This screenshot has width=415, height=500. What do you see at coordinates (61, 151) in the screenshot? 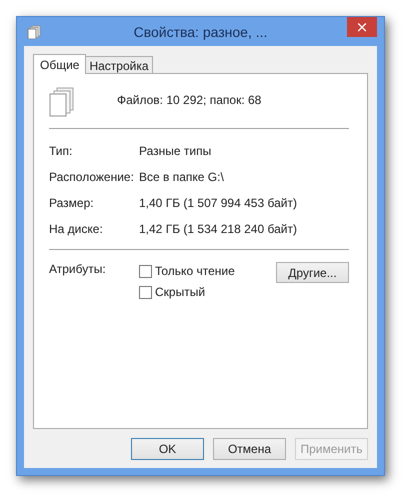
I see `property-label: Тип:` at bounding box center [61, 151].